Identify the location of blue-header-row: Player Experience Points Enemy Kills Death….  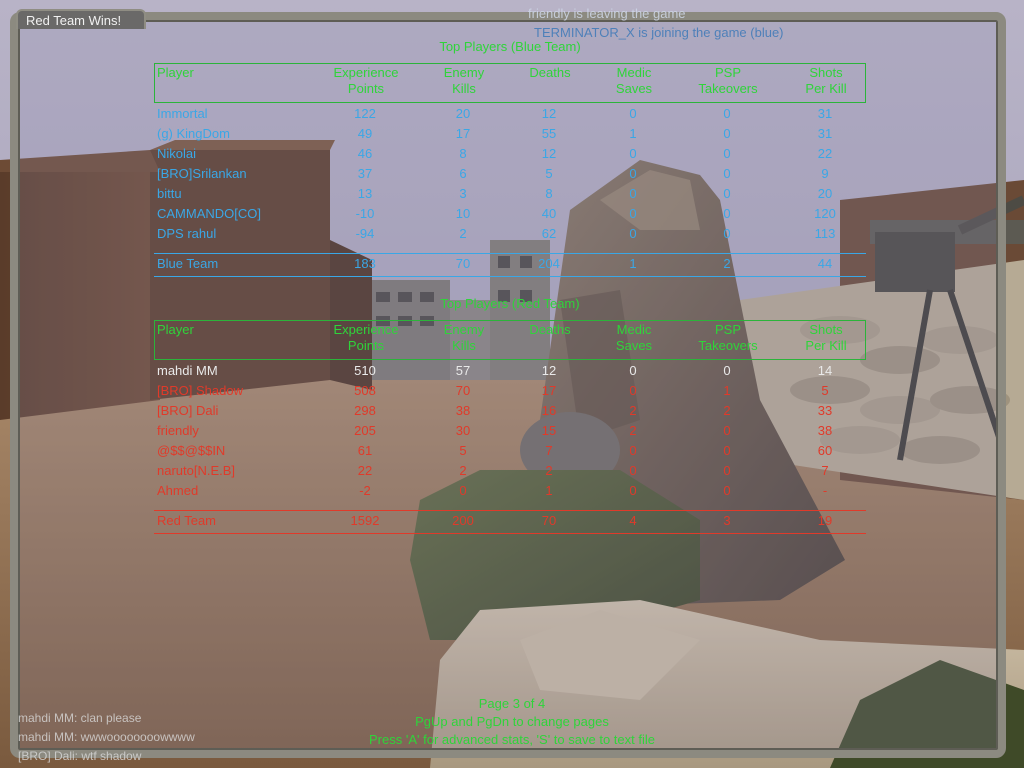
(510, 83).